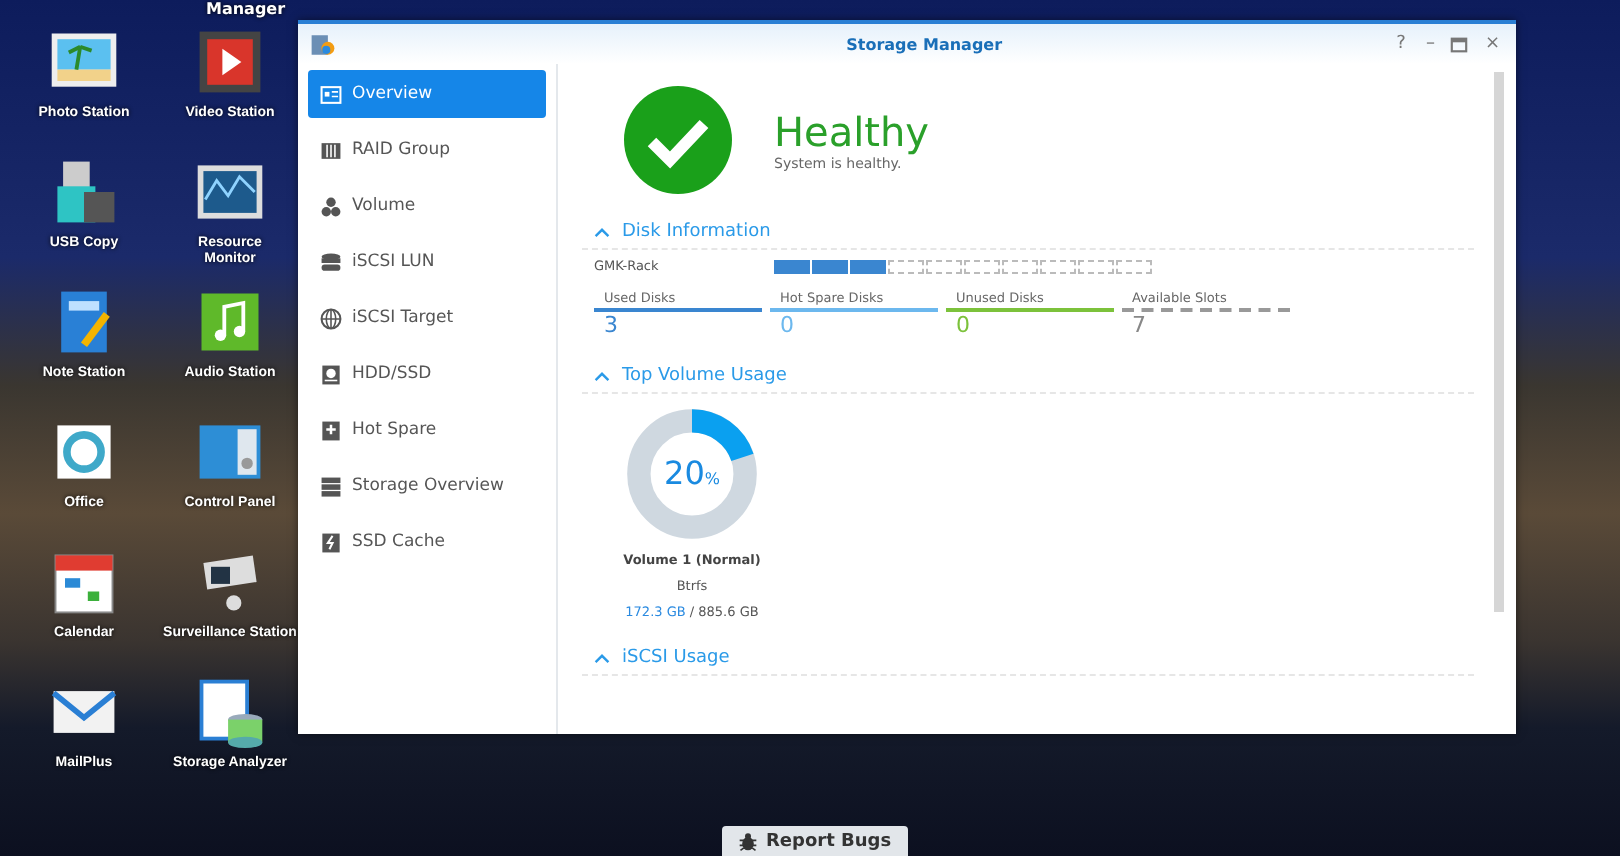 This screenshot has height=856, width=1620. What do you see at coordinates (427, 430) in the screenshot?
I see `sidebar-item: Hot Spare` at bounding box center [427, 430].